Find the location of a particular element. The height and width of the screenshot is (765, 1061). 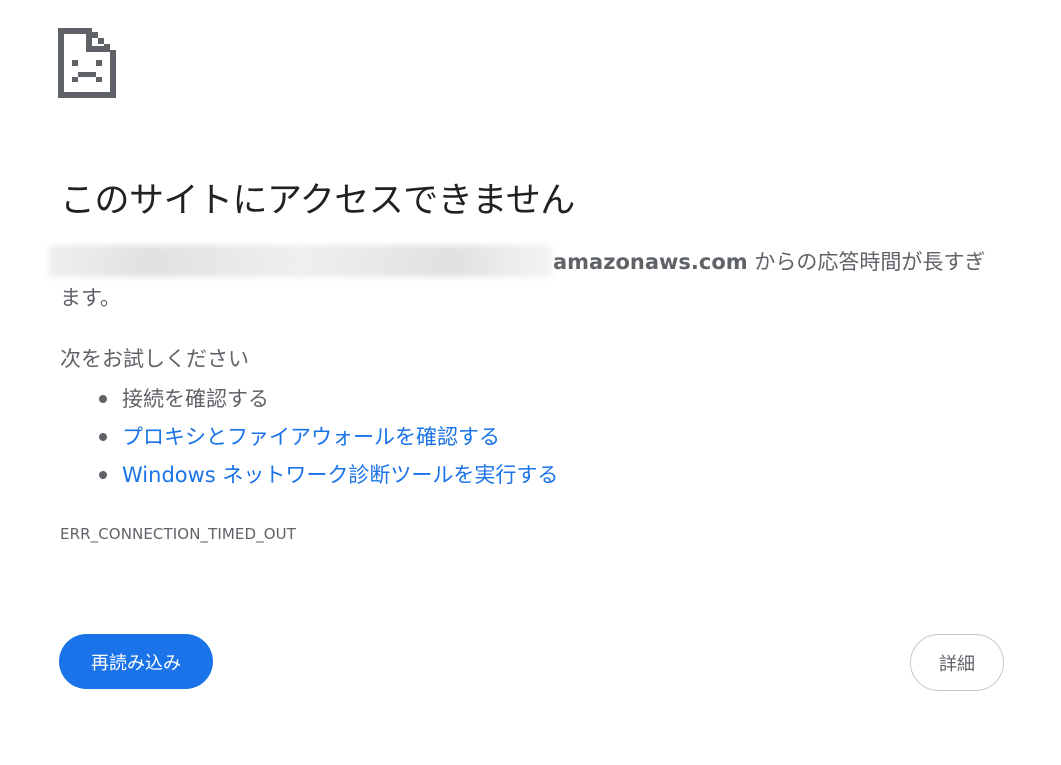

error-summary: amazonaws.com からの応答時間が長すぎます。 is located at coordinates (526, 280).